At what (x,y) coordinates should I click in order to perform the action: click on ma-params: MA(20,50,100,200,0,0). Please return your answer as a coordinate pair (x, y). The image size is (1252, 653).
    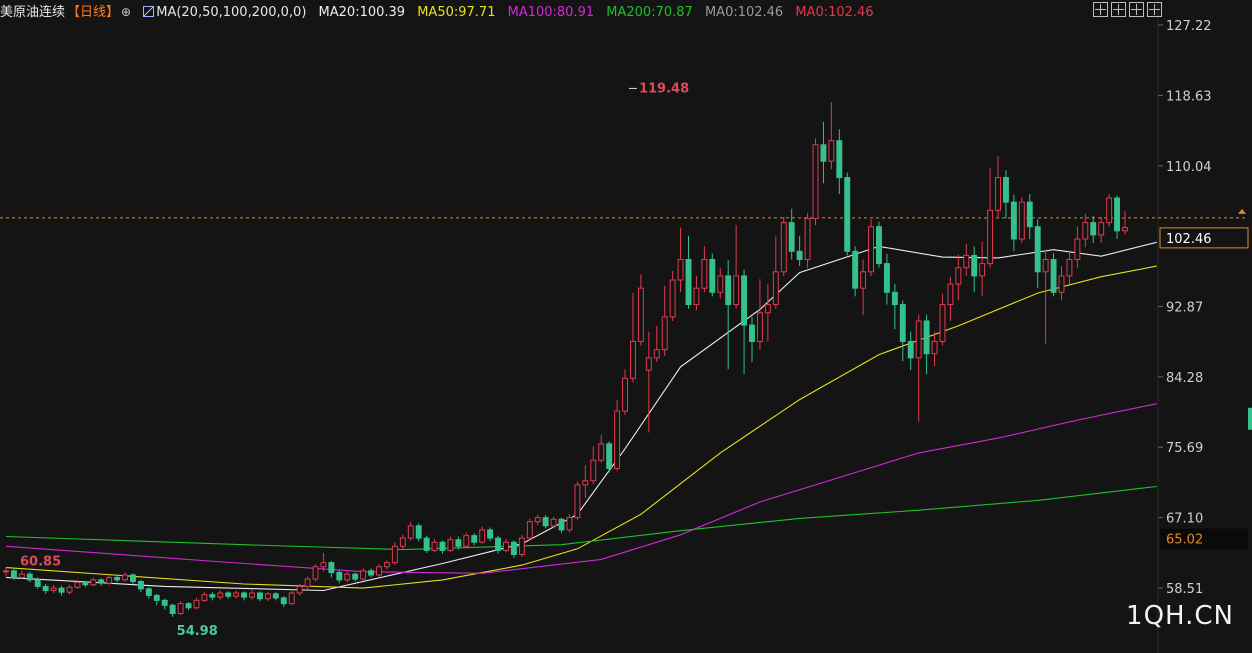
    Looking at the image, I should click on (231, 12).